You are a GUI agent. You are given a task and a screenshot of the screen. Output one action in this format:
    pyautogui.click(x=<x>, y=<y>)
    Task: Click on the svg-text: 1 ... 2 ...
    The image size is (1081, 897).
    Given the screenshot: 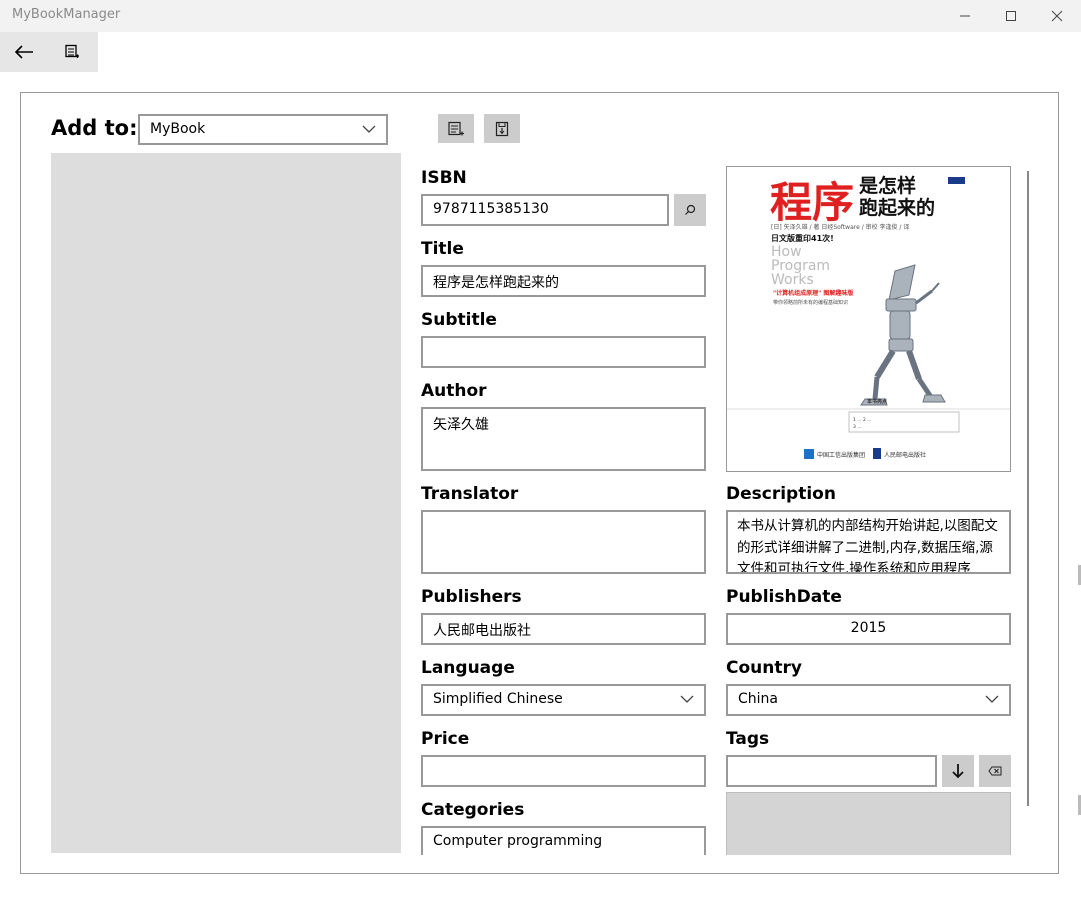 What is the action you would take?
    pyautogui.click(x=862, y=420)
    